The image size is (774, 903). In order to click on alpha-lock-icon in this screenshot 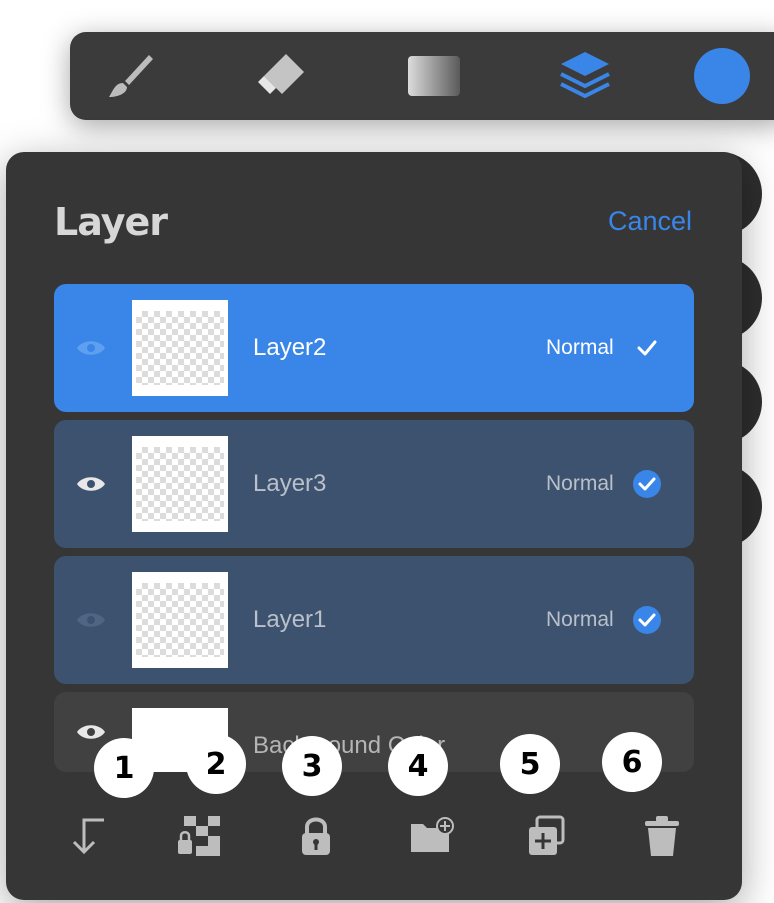, I will do `click(200, 836)`.